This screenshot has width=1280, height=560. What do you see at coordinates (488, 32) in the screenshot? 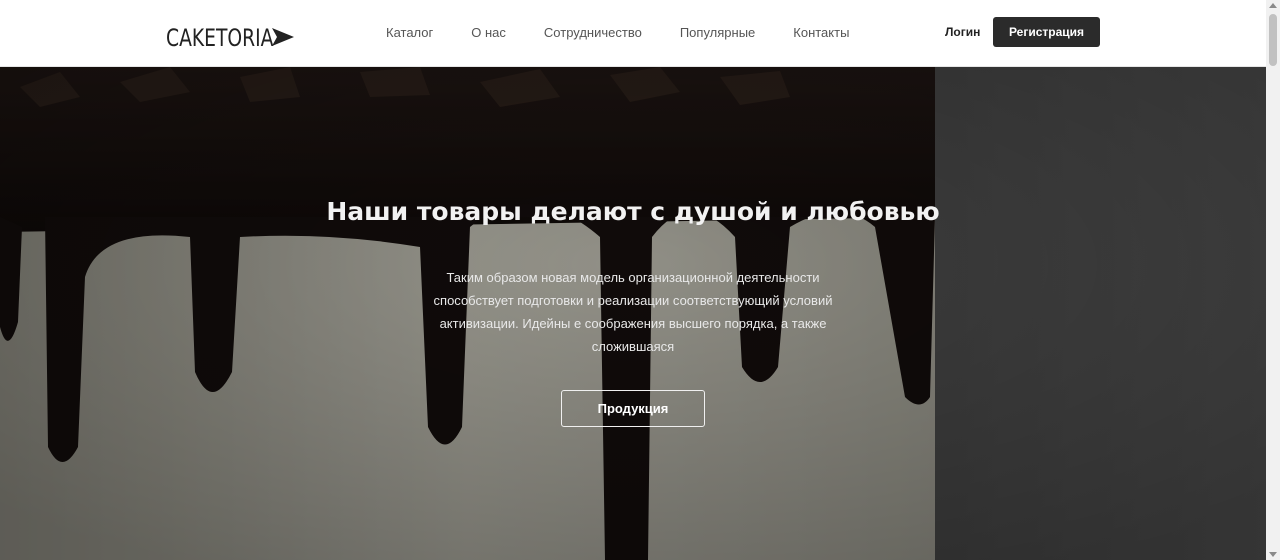
I see `nav-about: О нас` at bounding box center [488, 32].